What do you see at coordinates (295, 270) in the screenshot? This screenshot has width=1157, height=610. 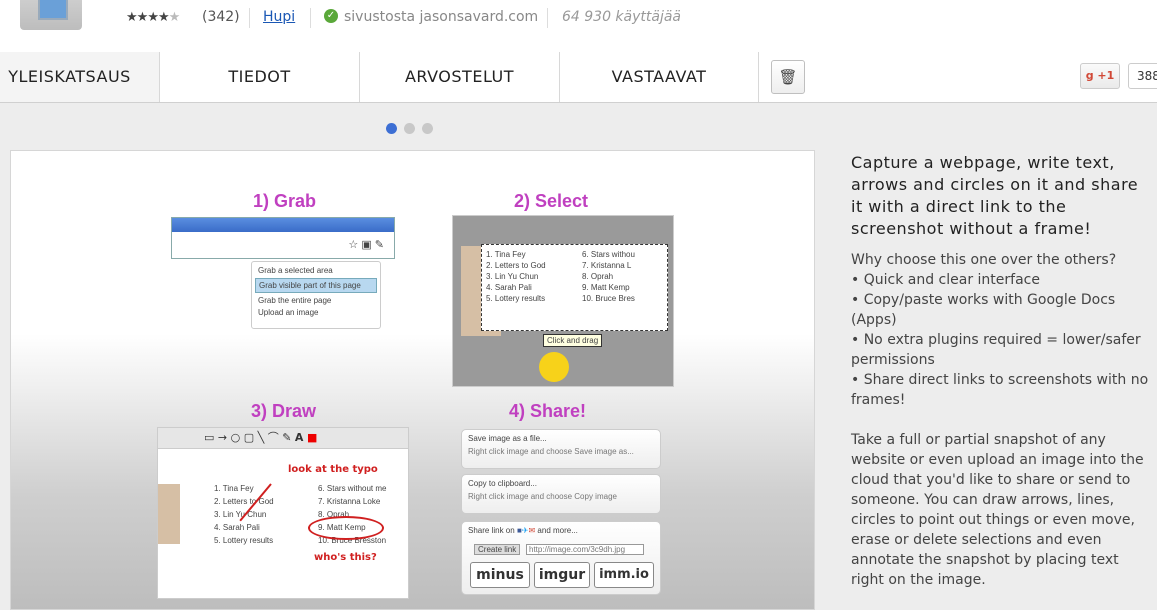 I see `grab-menu-item: Grab a selected area` at bounding box center [295, 270].